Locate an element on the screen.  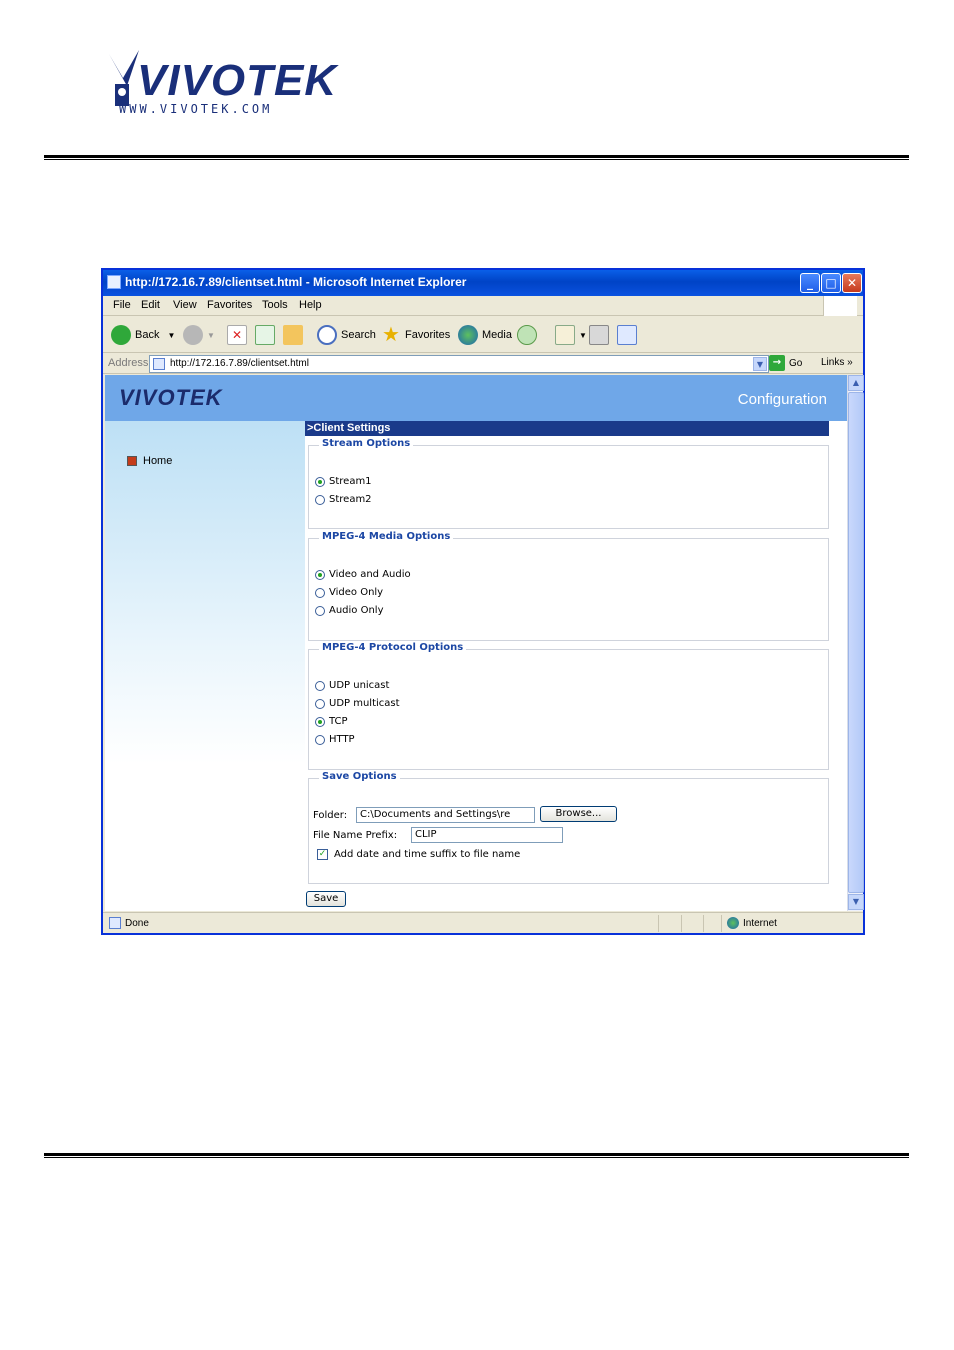
address-label: Address is located at coordinates (128, 363).